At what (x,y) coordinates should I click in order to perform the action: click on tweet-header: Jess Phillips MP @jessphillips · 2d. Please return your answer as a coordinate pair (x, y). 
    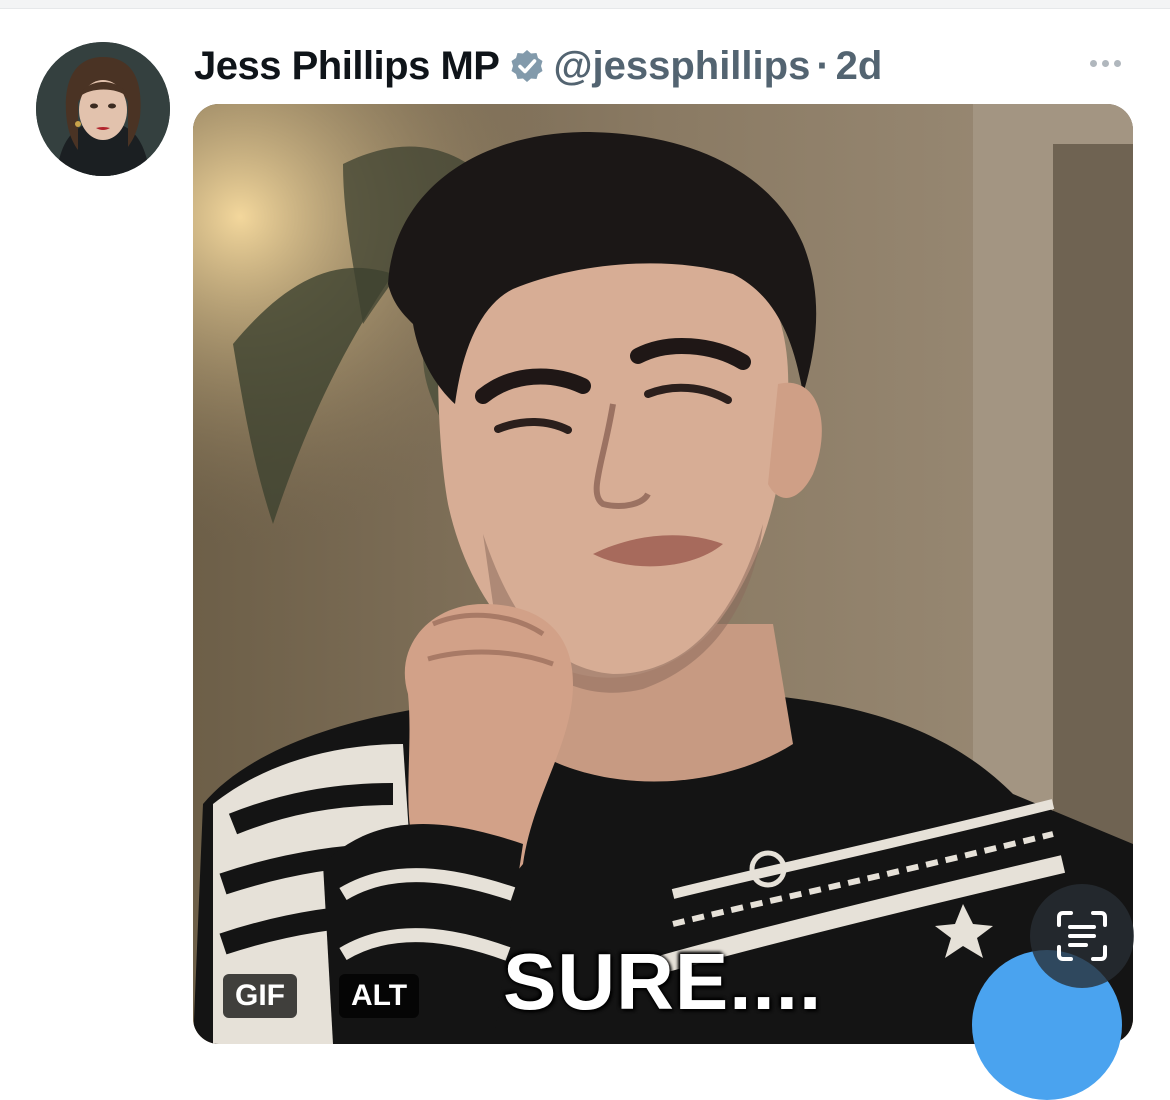
    Looking at the image, I should click on (538, 66).